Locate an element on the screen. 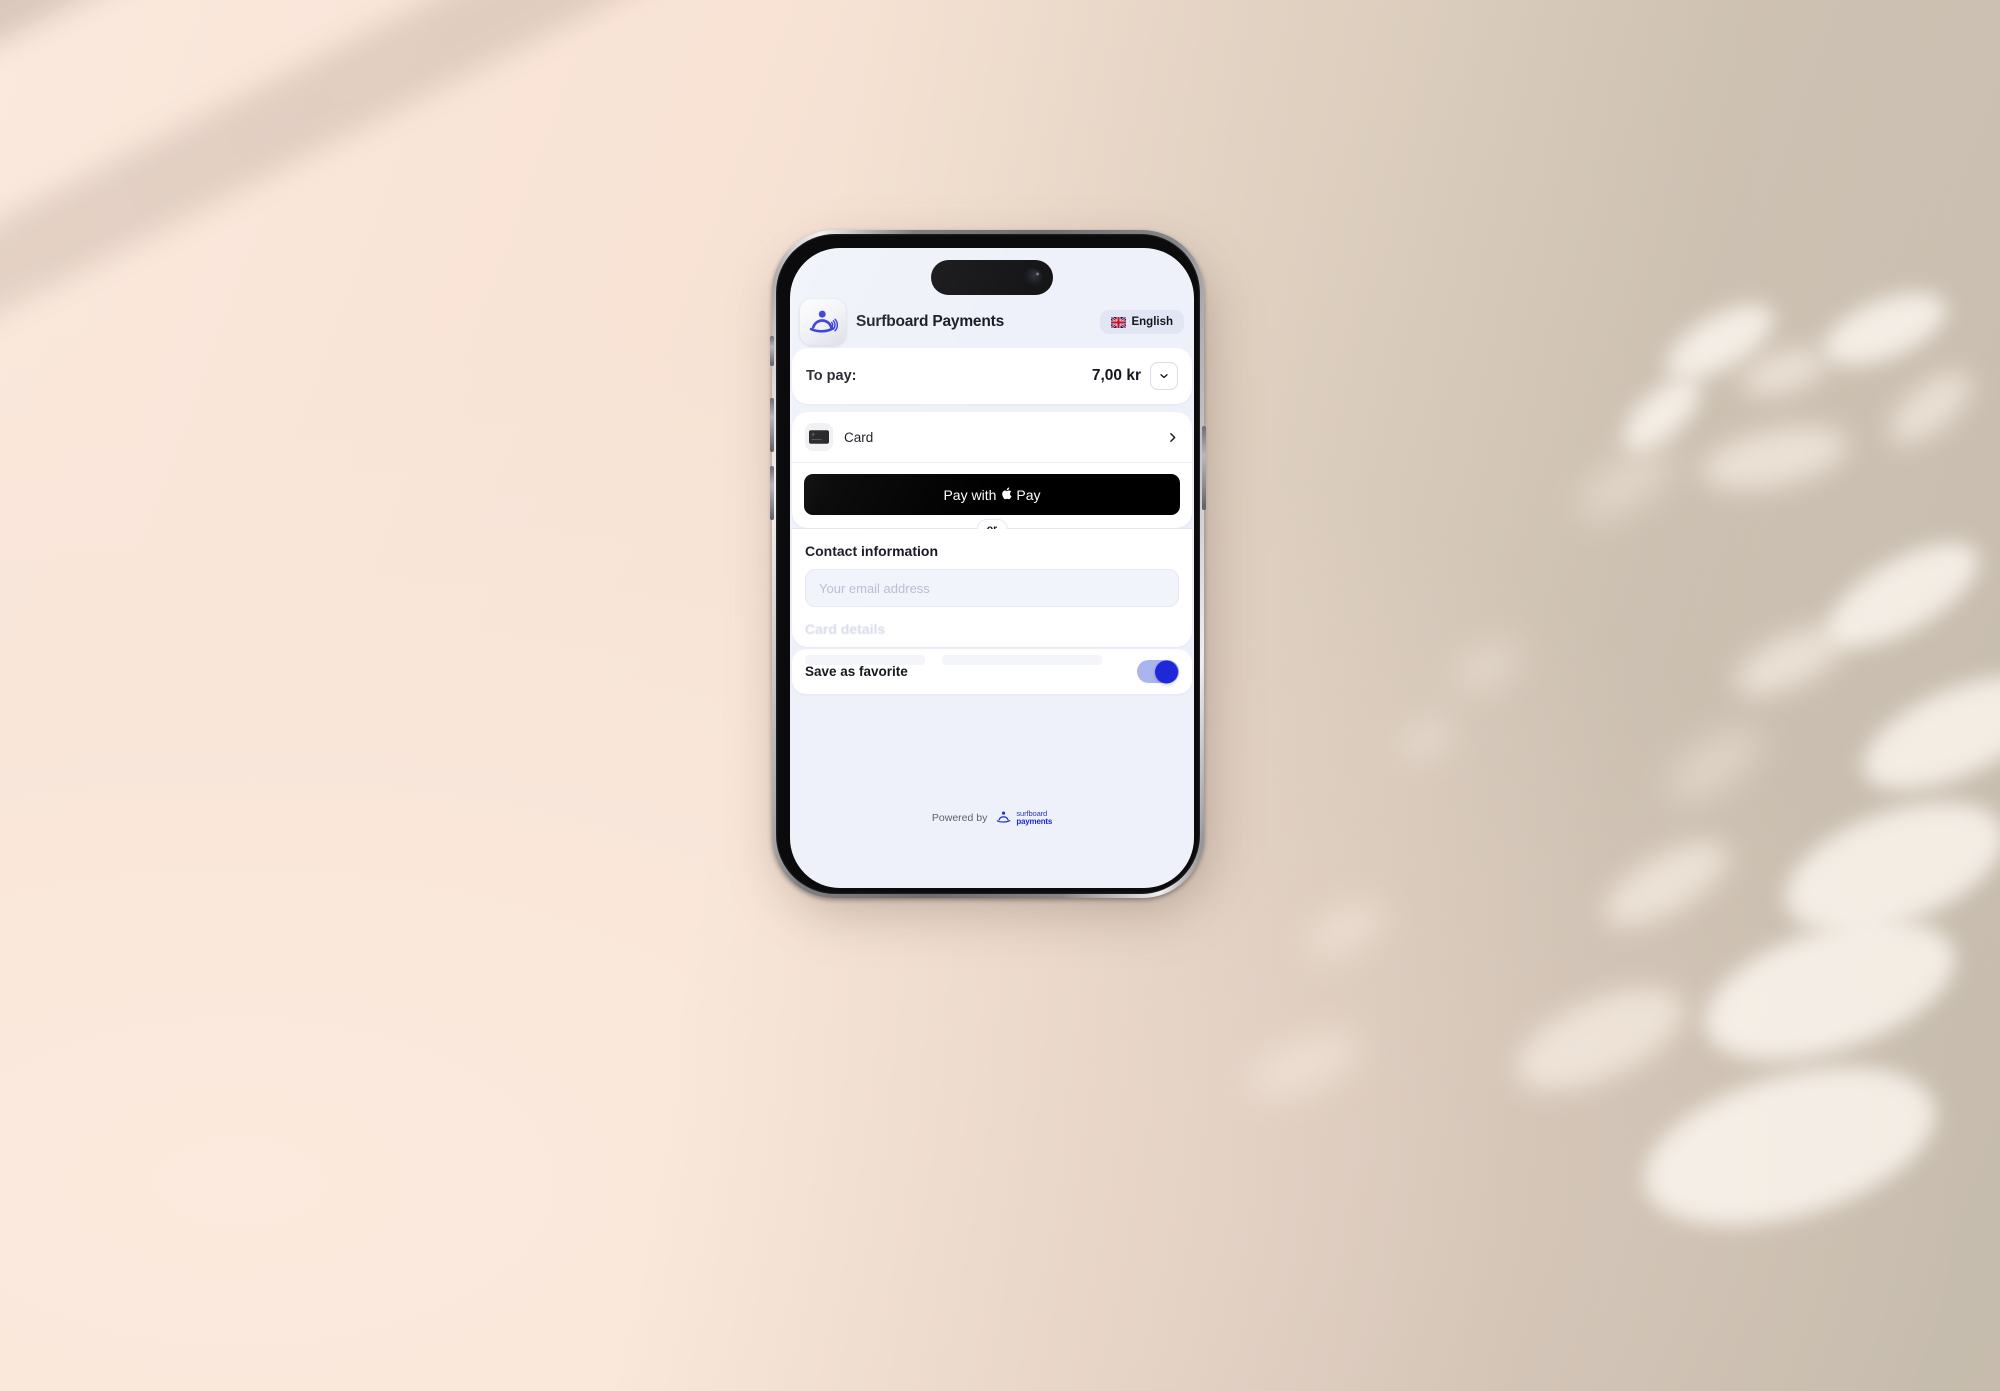 This screenshot has width=2000, height=1391. apple-logo-icon is located at coordinates (1007, 494).